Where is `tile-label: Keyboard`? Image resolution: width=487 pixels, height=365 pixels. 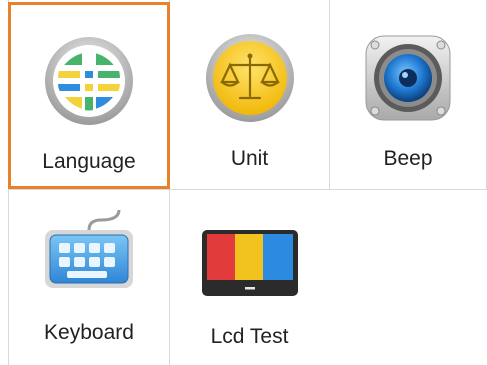
tile-label: Keyboard is located at coordinates (89, 332).